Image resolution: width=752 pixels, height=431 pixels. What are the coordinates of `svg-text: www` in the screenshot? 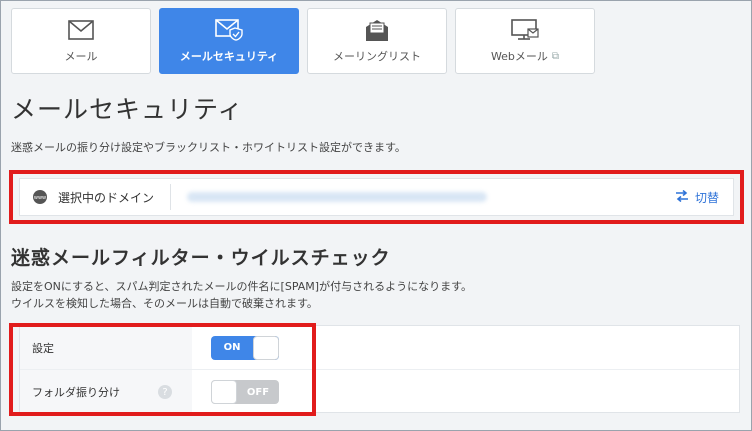 It's located at (40, 198).